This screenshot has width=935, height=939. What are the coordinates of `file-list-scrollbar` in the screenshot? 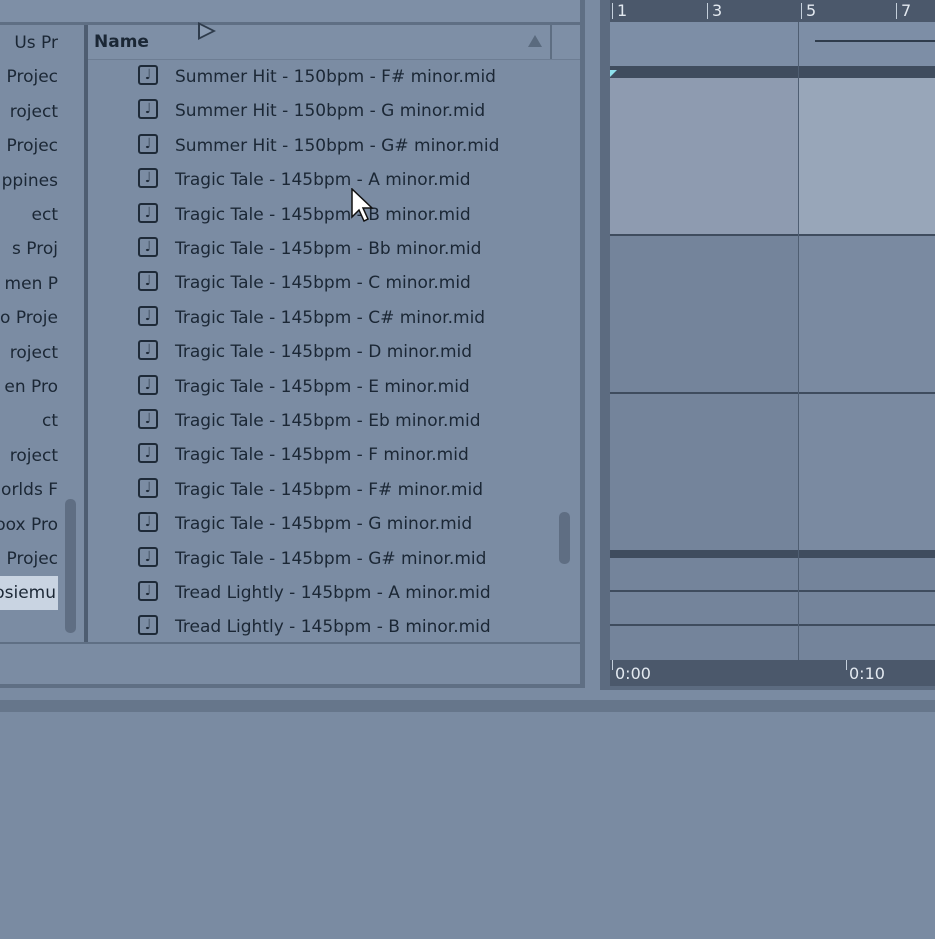 It's located at (564, 538).